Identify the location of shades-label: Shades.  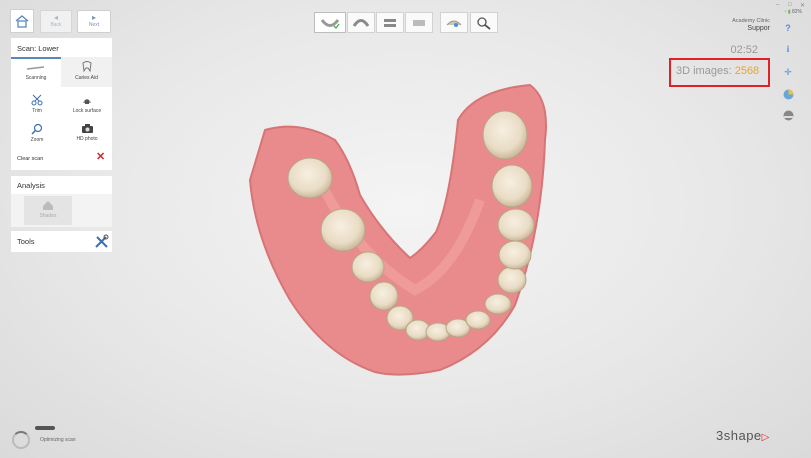
(48, 216).